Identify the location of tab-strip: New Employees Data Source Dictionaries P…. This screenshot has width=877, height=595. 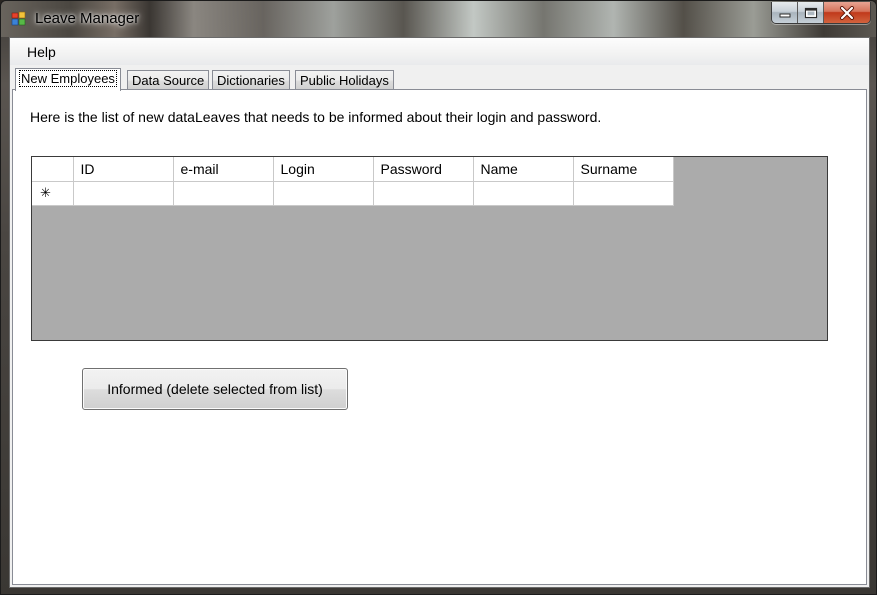
(441, 79).